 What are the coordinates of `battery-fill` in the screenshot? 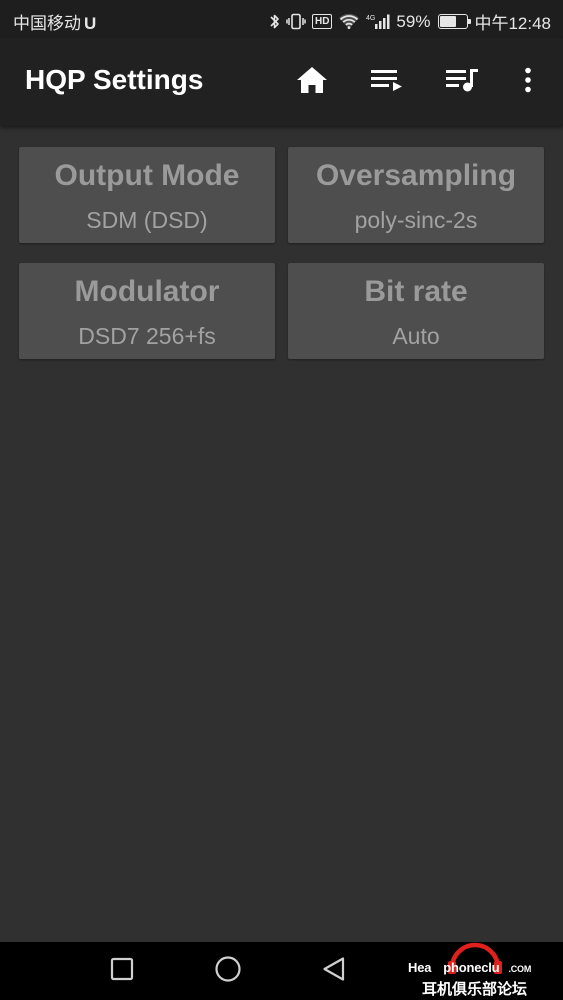 It's located at (448, 21).